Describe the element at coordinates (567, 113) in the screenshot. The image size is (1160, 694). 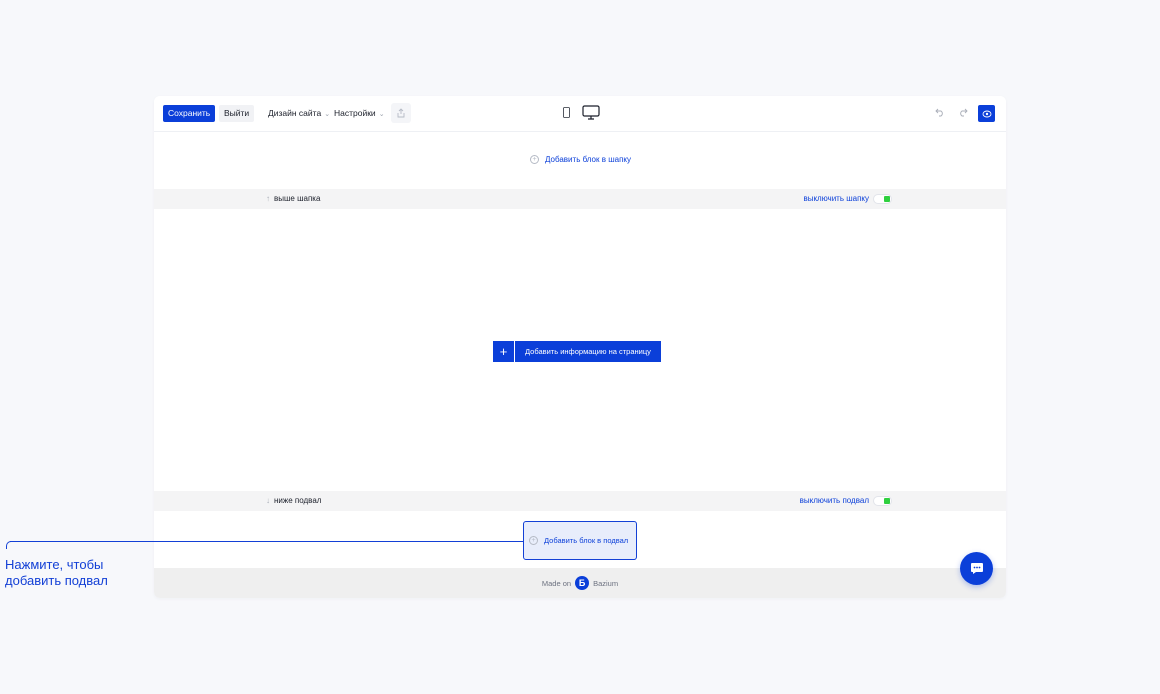
I see `mobile-icon` at that location.